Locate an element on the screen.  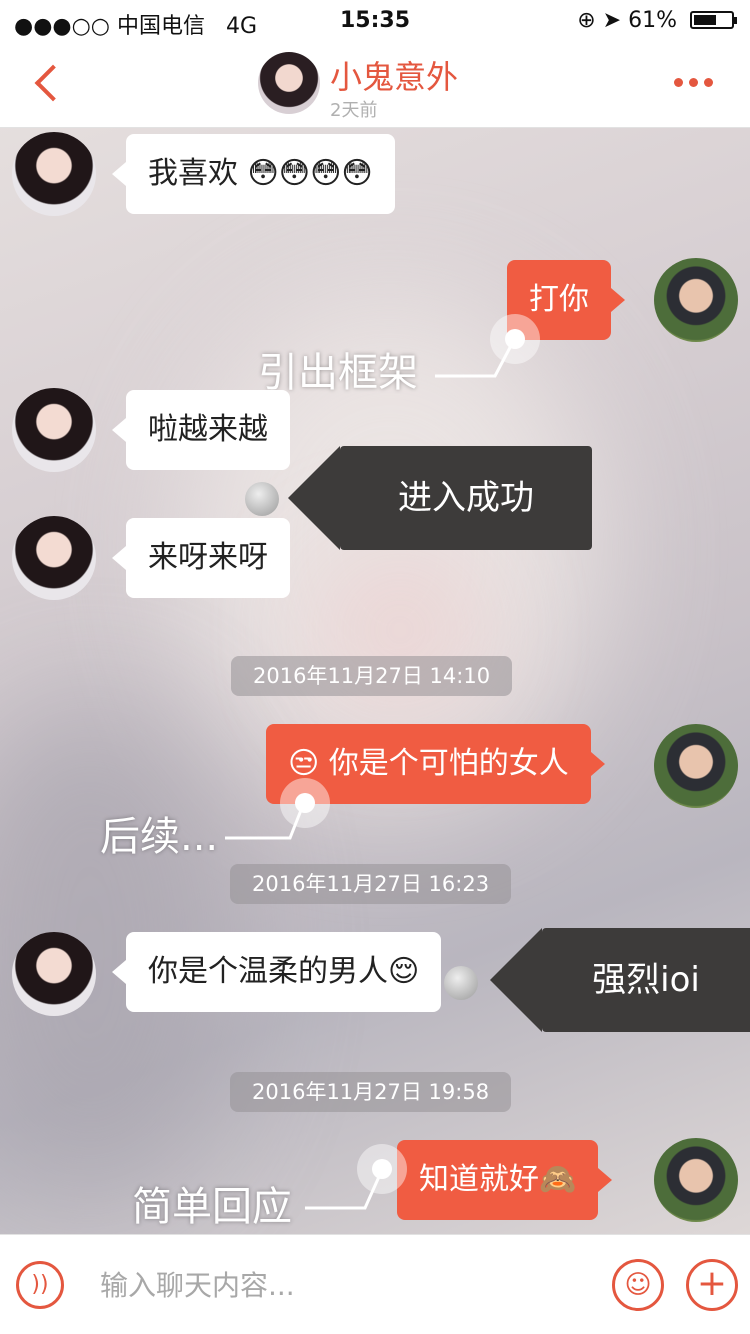
annotation-callout: 进入成功 is located at coordinates (440, 498).